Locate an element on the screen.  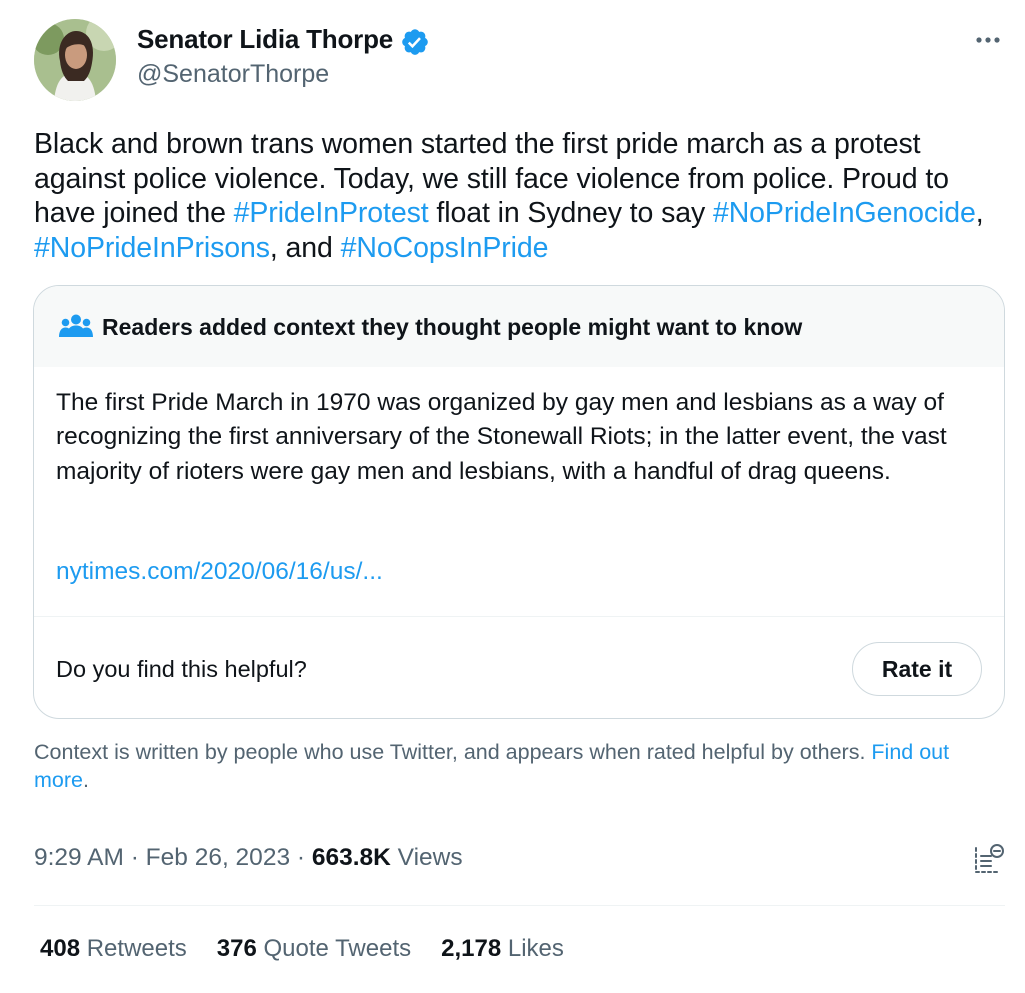
author-name: Senator Lidia Thorpe is located at coordinates (265, 39).